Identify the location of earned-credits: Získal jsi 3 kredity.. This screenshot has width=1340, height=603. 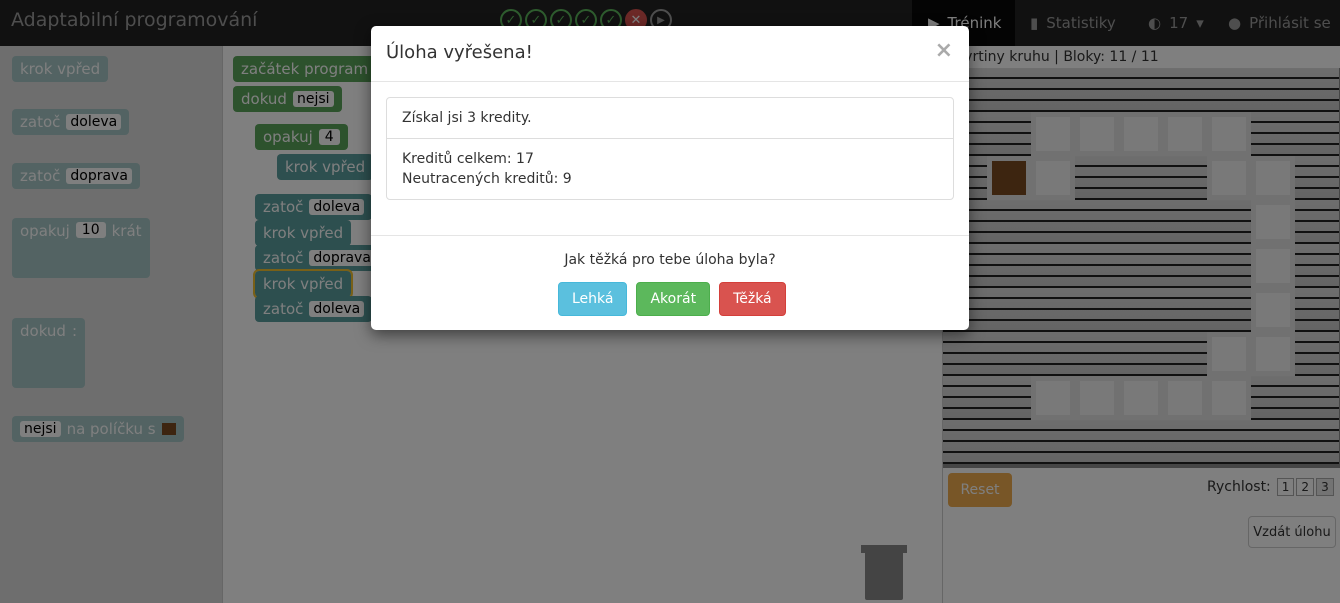
(467, 118).